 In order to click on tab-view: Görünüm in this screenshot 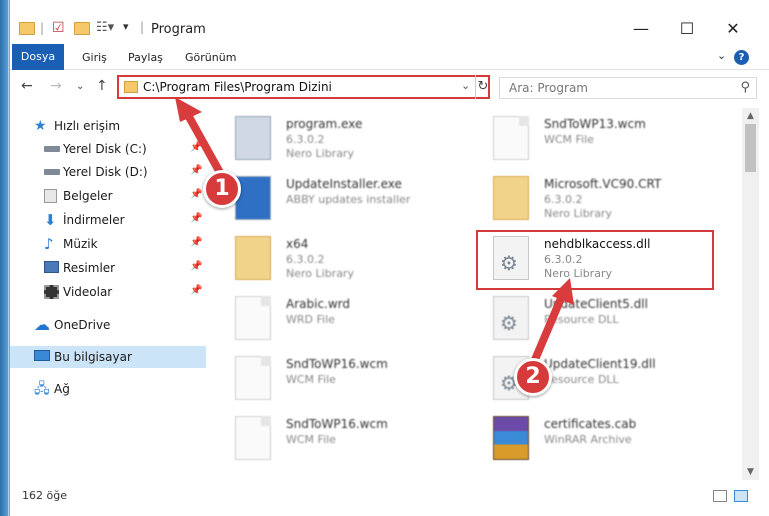, I will do `click(210, 59)`.